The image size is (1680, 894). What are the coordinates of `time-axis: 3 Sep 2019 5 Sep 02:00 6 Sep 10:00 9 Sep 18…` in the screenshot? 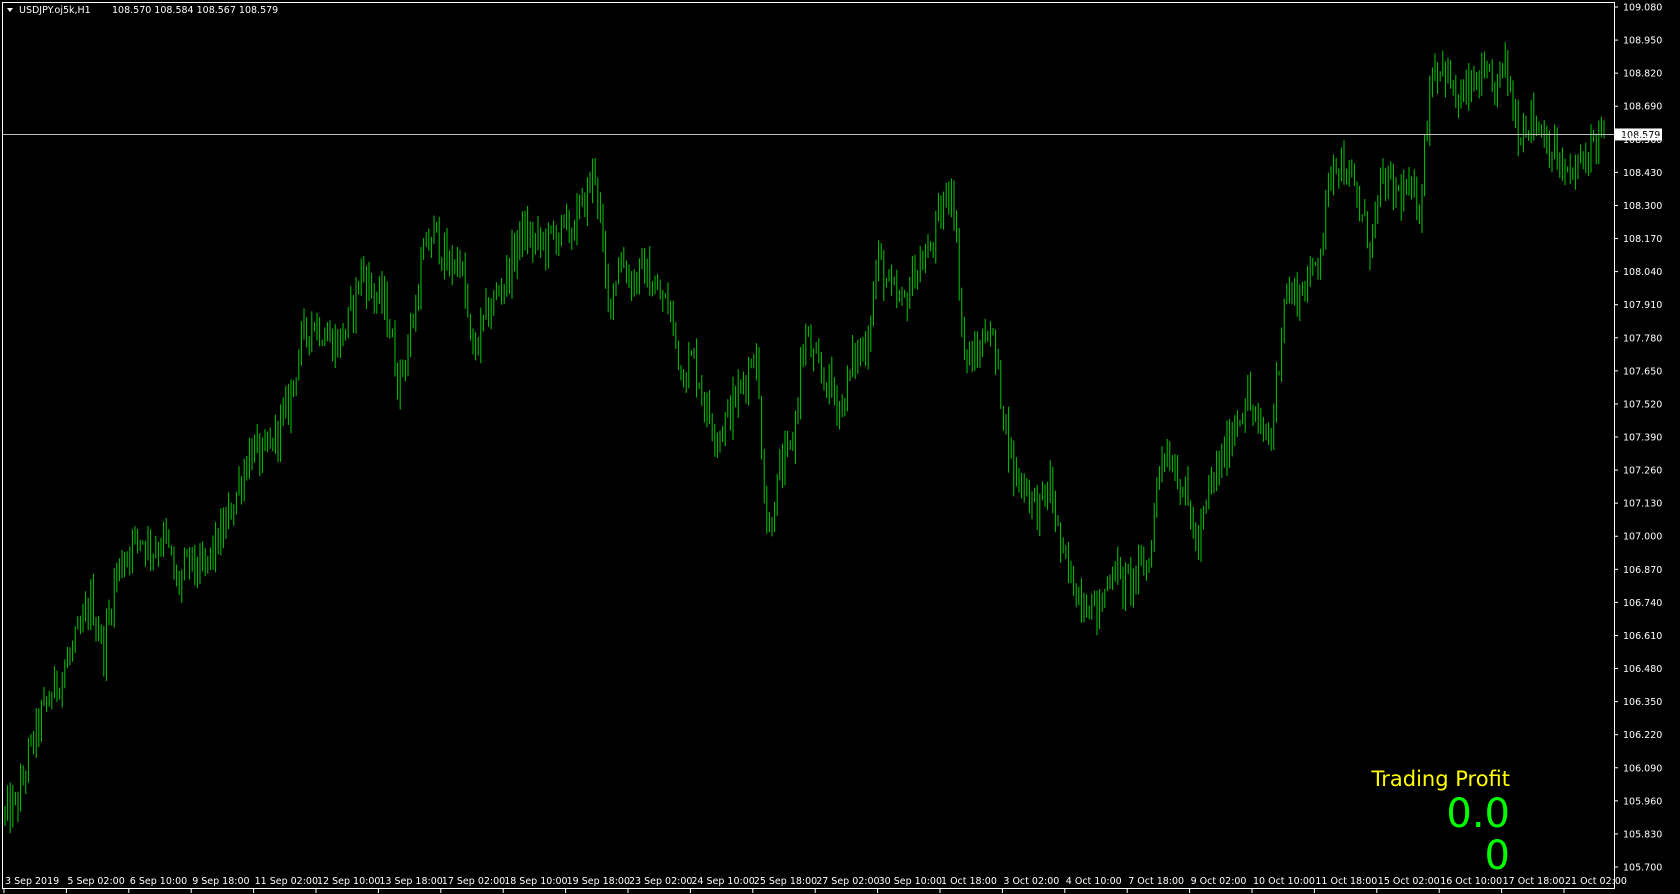 It's located at (815, 884).